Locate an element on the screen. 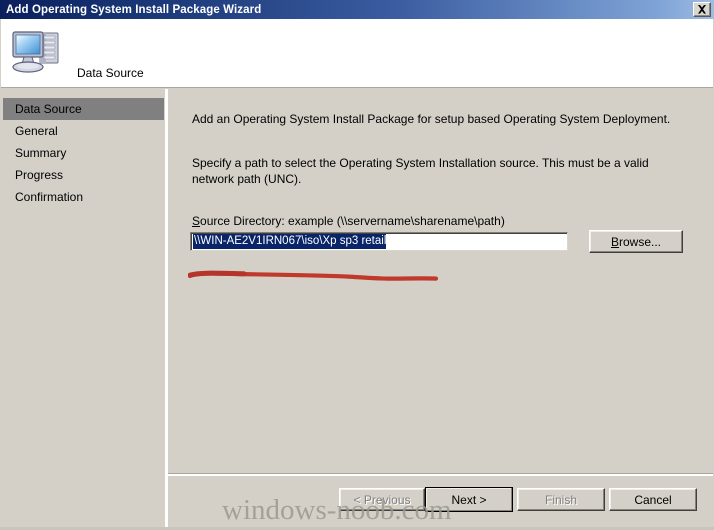  sidebar-item-label: Progress is located at coordinates (39, 175).